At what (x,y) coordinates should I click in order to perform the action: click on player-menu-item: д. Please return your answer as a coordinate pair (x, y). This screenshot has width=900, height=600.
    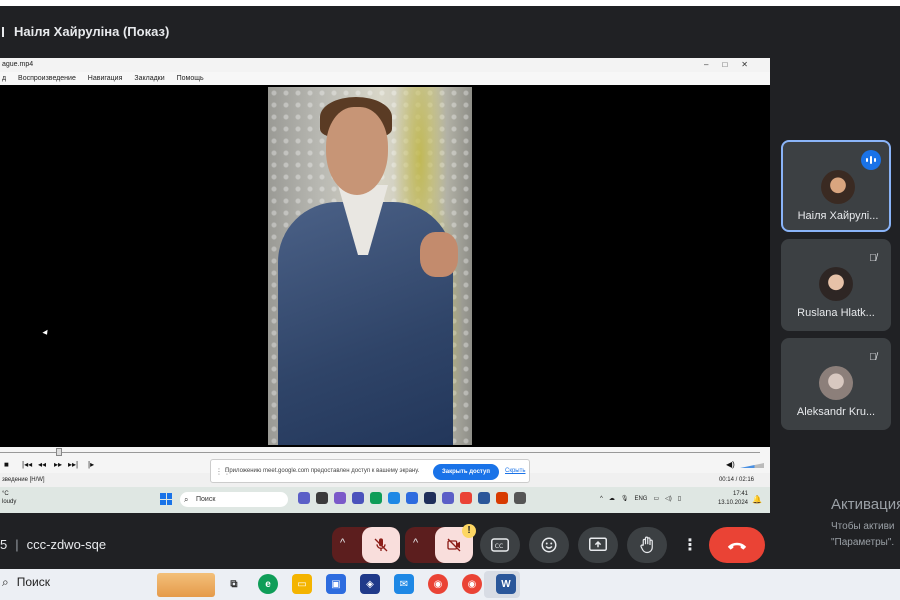
    Looking at the image, I should click on (4, 78).